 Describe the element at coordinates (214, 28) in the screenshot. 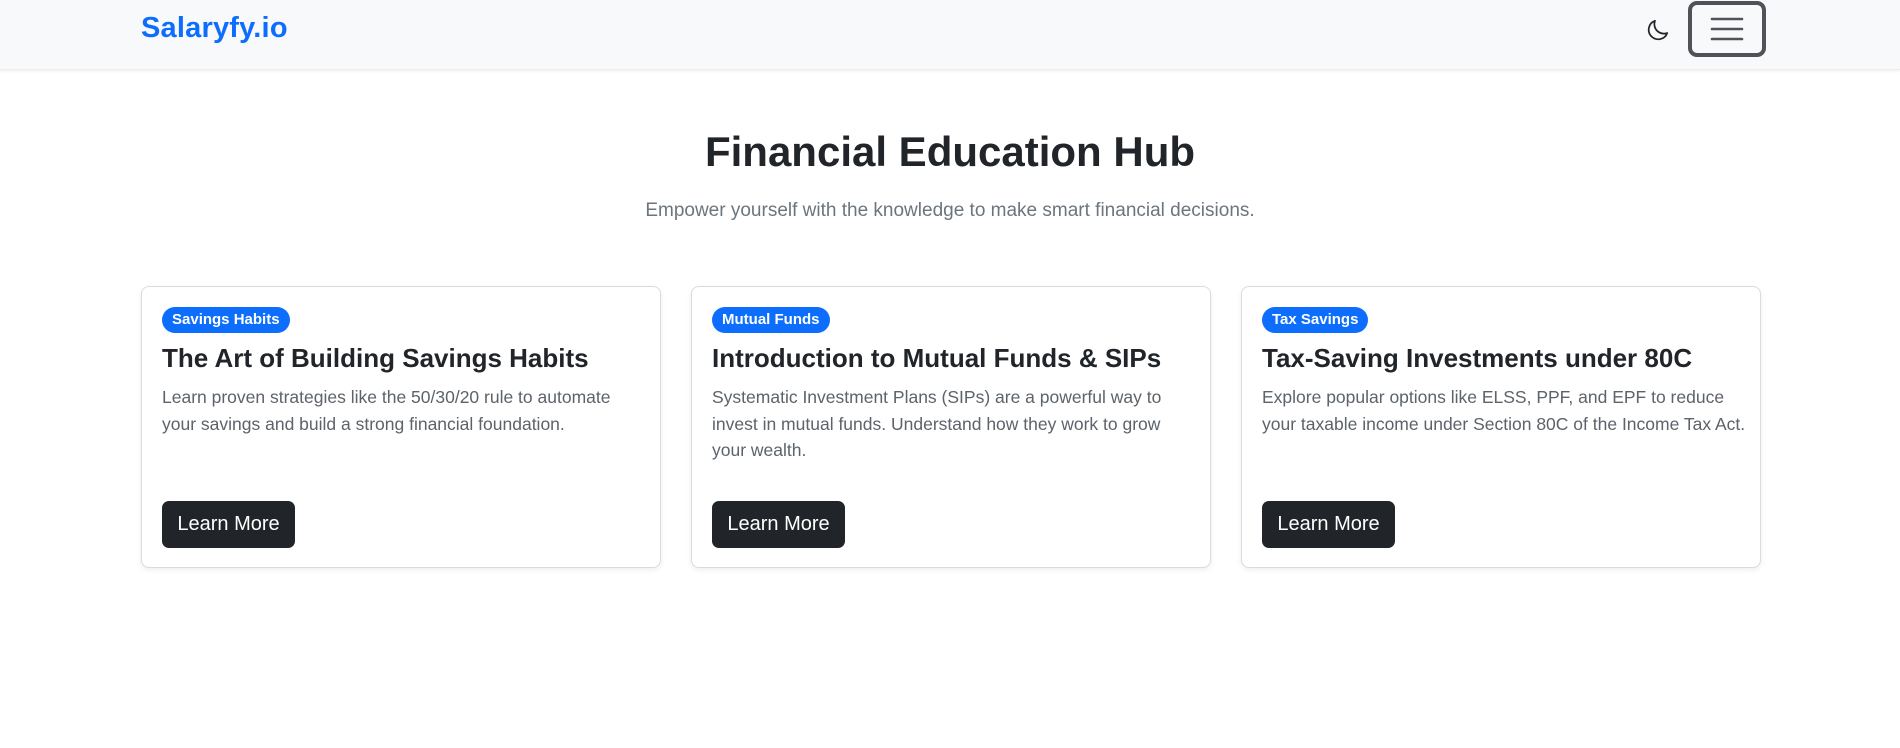

I see `brand-logo-link: Salaryfy.io` at that location.